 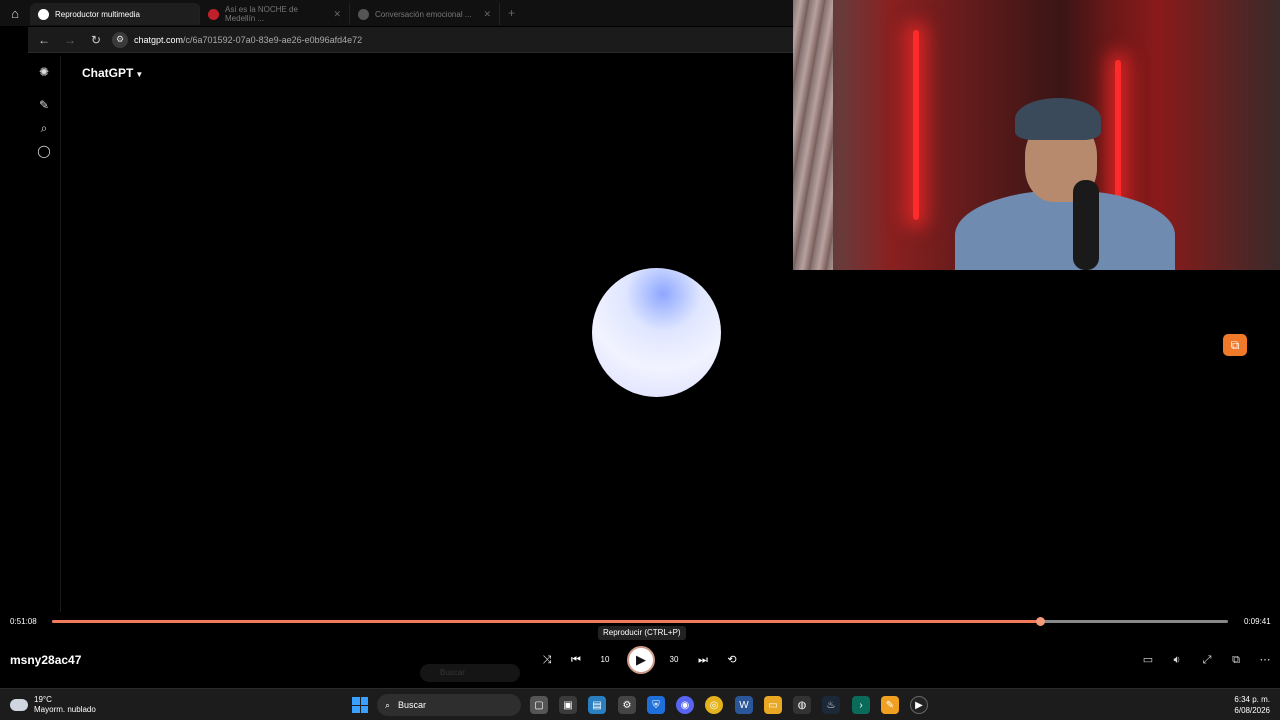 What do you see at coordinates (831, 705) in the screenshot?
I see `steam-icon: ♨` at bounding box center [831, 705].